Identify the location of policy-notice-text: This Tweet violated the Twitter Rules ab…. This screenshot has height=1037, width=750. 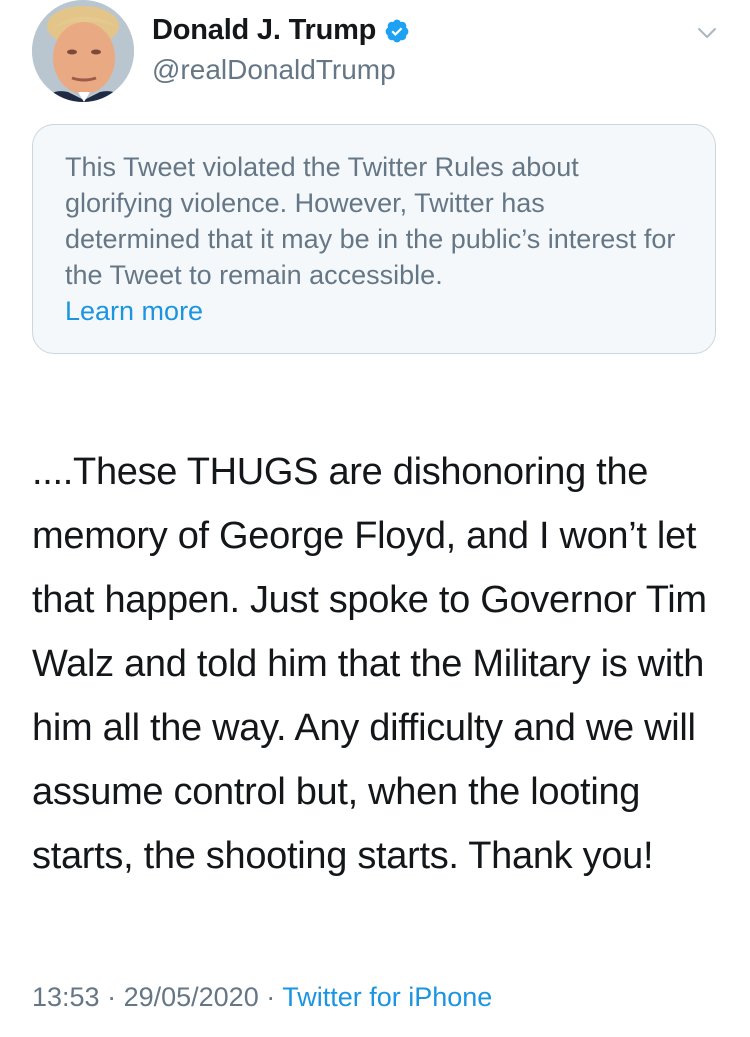
(370, 221).